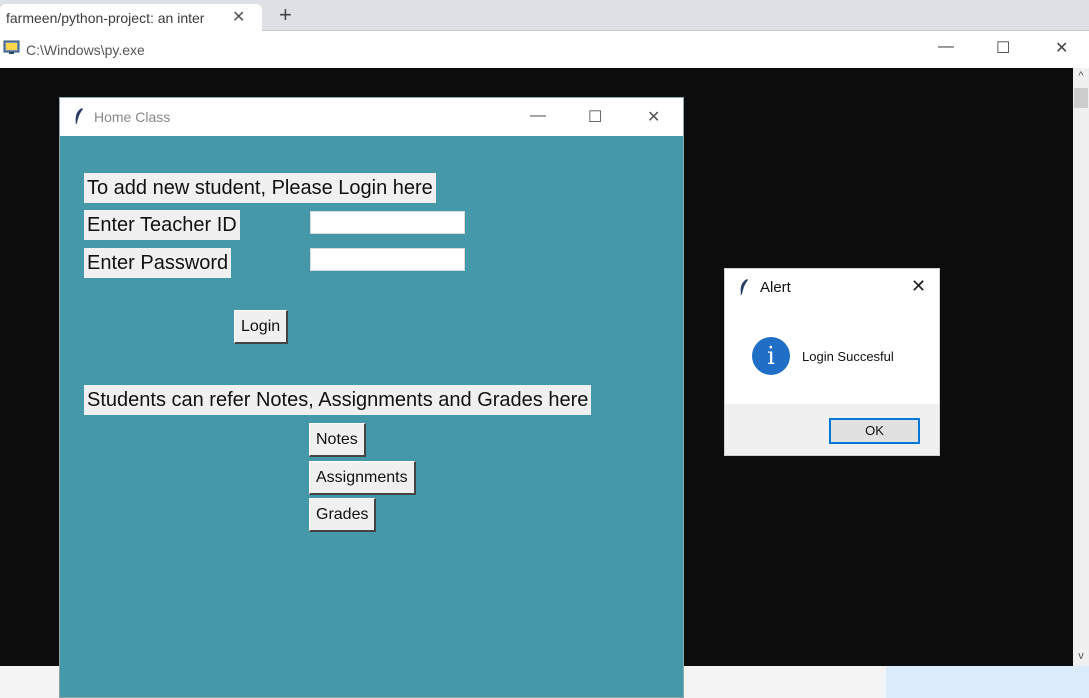 Image resolution: width=1089 pixels, height=698 pixels. Describe the element at coordinates (544, 49) in the screenshot. I see `console-titlebar: C:\Windows\py.exe — ☐ ✕` at that location.